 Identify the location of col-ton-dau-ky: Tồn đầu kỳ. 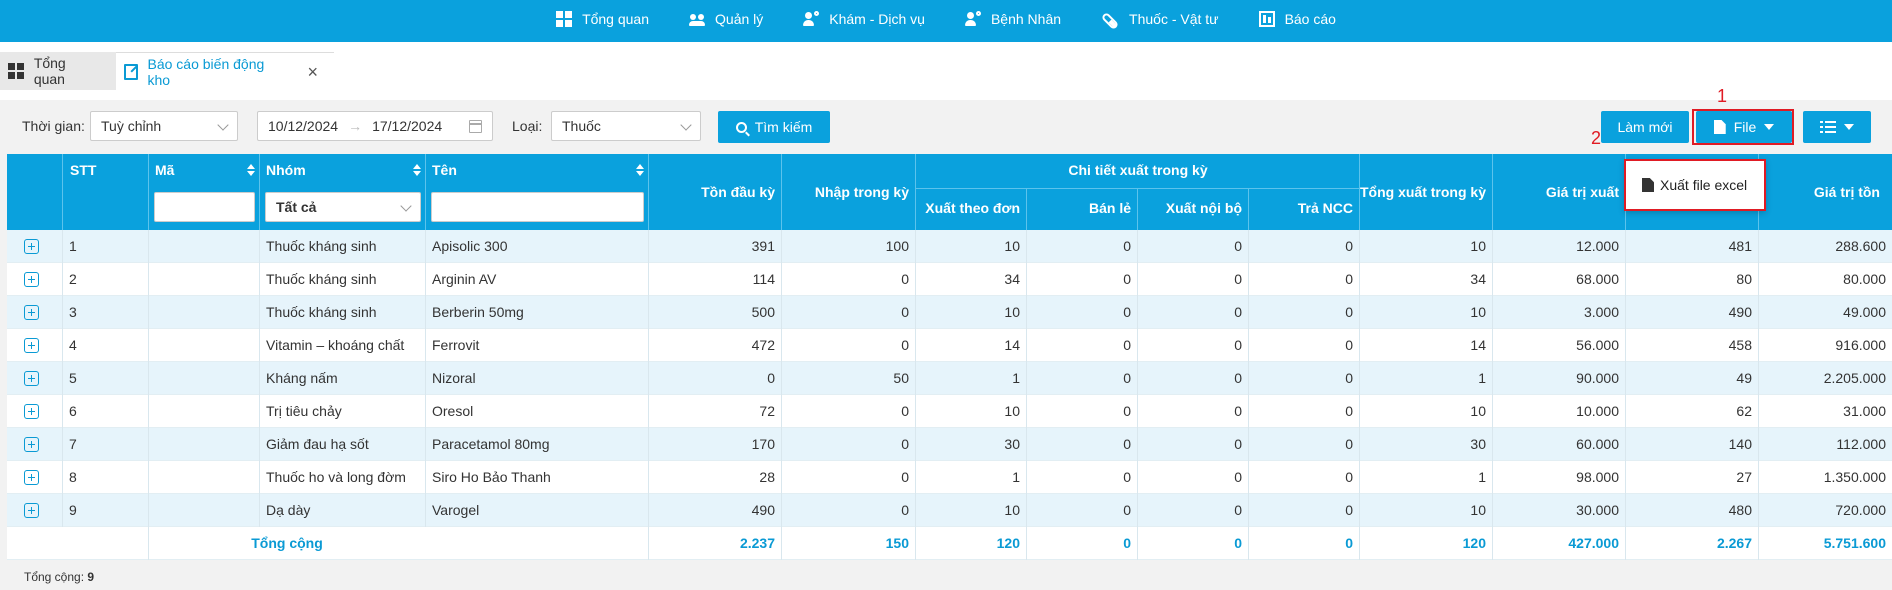
(714, 192).